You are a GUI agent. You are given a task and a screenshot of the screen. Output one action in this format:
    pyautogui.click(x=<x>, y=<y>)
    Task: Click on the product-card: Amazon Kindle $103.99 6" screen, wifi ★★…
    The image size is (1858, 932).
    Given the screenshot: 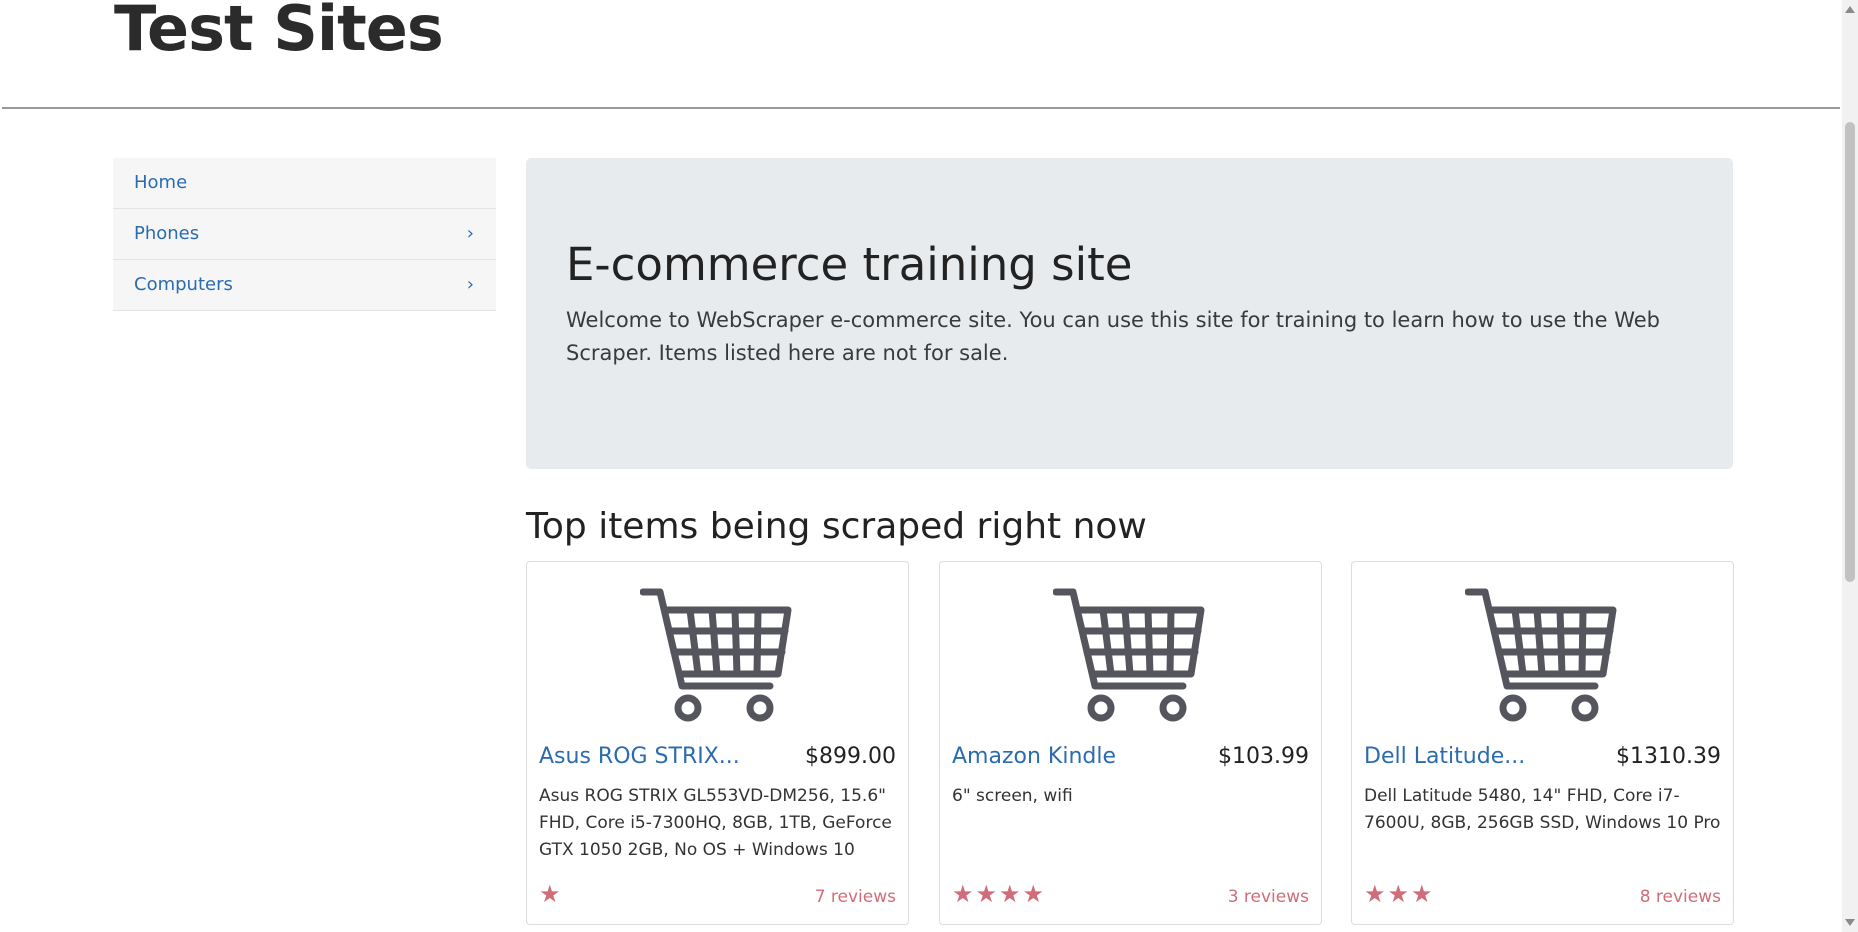 What is the action you would take?
    pyautogui.click(x=1130, y=743)
    